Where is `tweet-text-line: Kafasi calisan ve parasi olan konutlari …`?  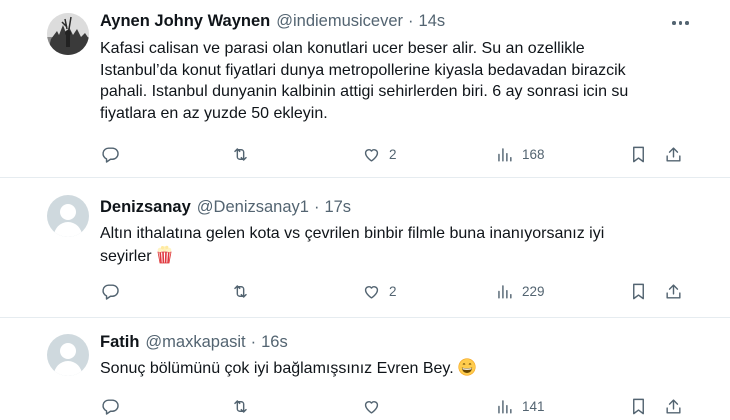 tweet-text-line: Kafasi calisan ve parasi olan konutlari … is located at coordinates (342, 48).